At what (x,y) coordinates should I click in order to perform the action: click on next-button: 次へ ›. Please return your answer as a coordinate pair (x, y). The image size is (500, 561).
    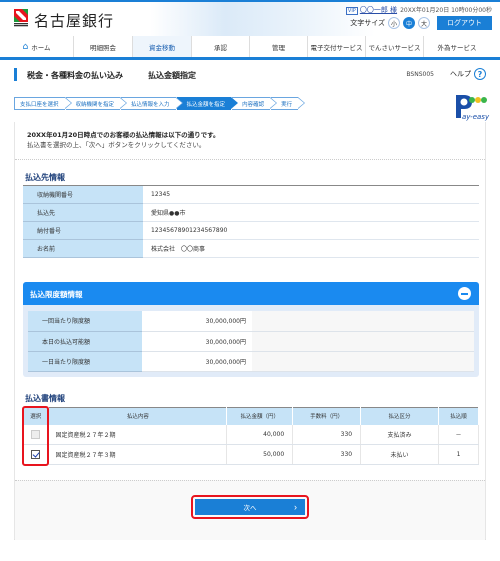
    Looking at the image, I should click on (250, 507).